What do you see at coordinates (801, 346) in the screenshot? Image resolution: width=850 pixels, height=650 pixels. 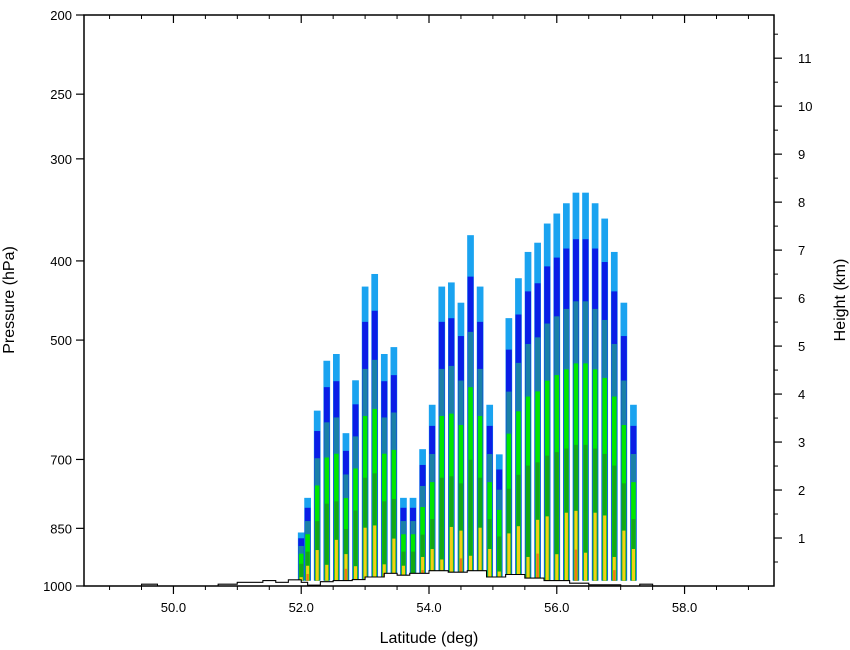 I see `y2-tick-label: 5` at bounding box center [801, 346].